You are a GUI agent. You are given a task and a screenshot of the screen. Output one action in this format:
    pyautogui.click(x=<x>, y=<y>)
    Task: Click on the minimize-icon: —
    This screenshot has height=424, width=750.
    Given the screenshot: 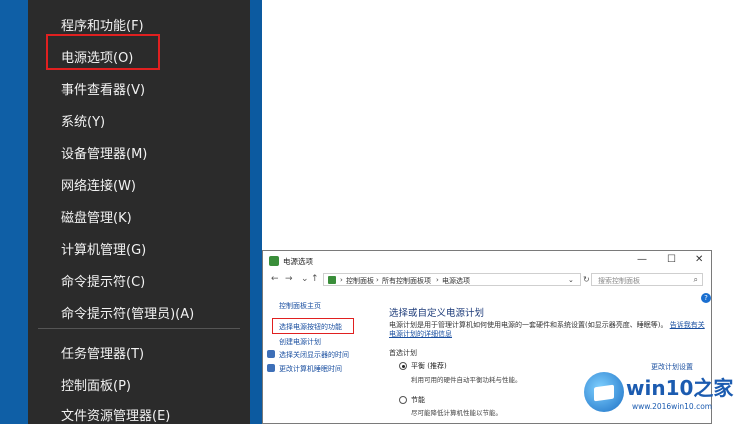 What is the action you would take?
    pyautogui.click(x=642, y=259)
    